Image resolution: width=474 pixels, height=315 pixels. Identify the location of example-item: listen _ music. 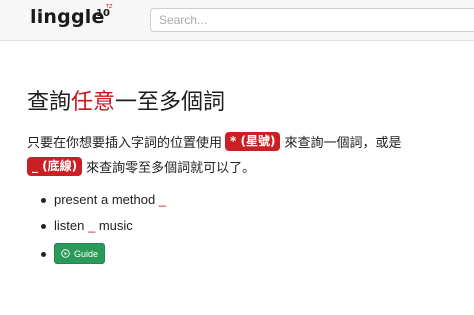
(102, 230).